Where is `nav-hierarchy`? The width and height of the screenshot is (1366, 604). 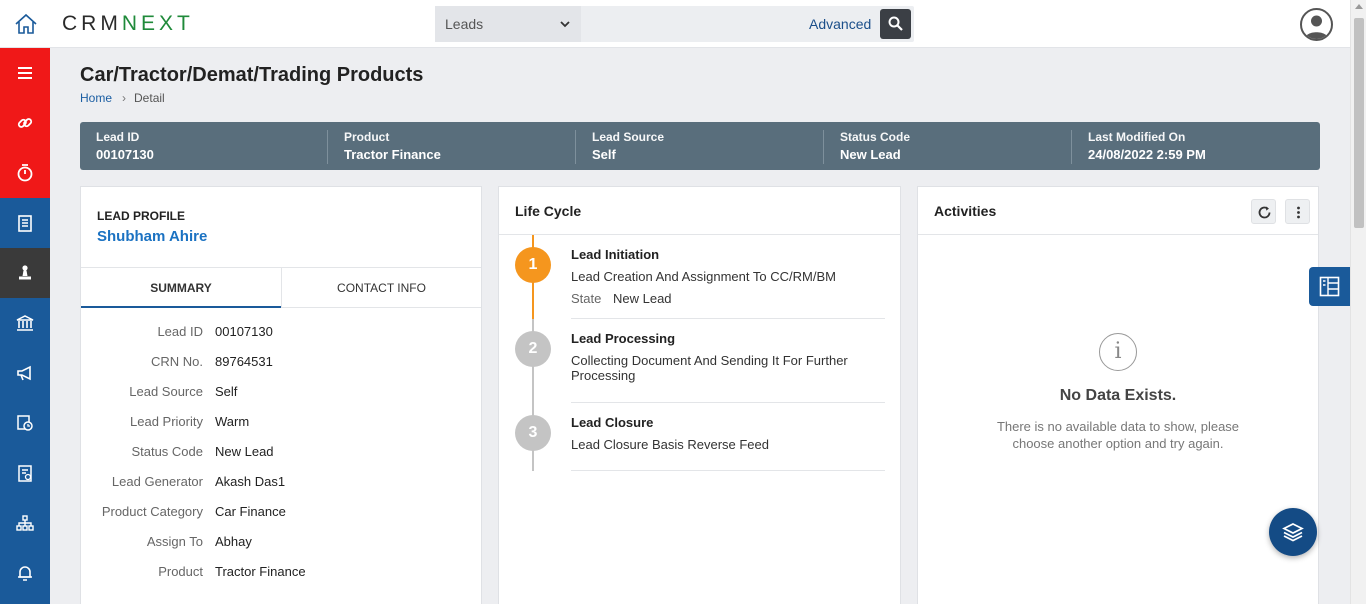 nav-hierarchy is located at coordinates (25, 523).